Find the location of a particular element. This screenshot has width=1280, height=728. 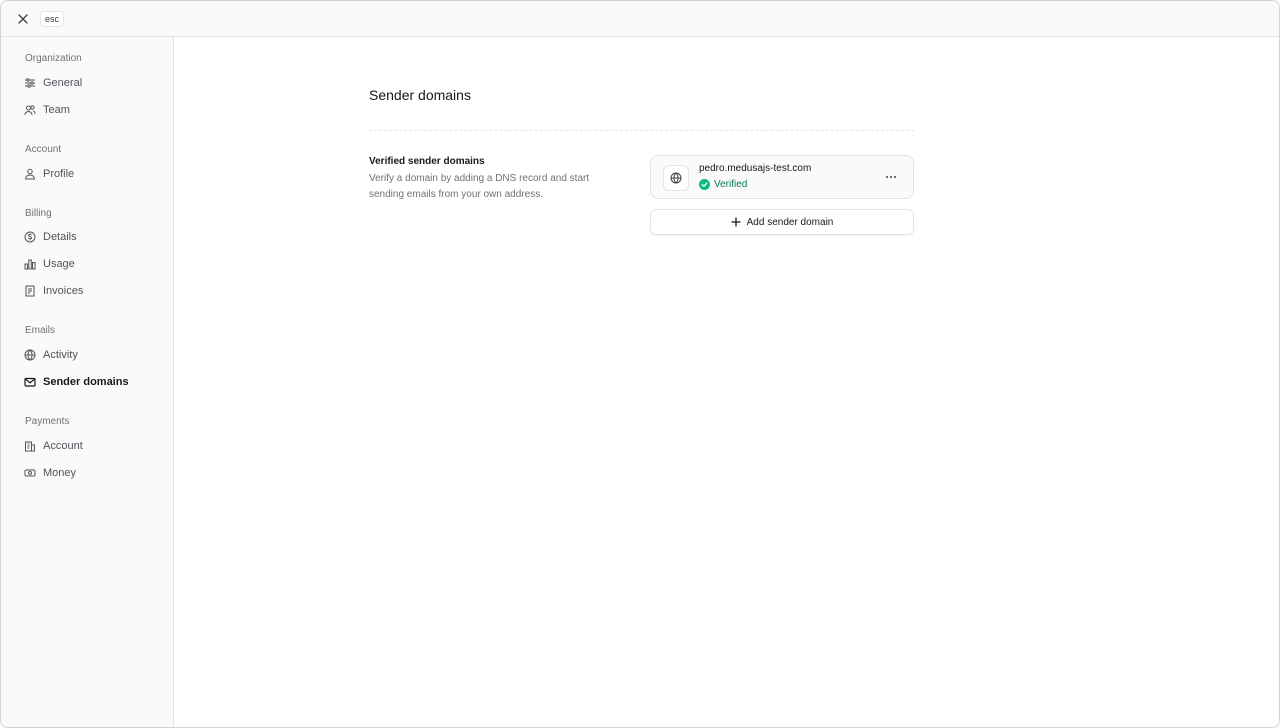

close-icon is located at coordinates (23, 19).